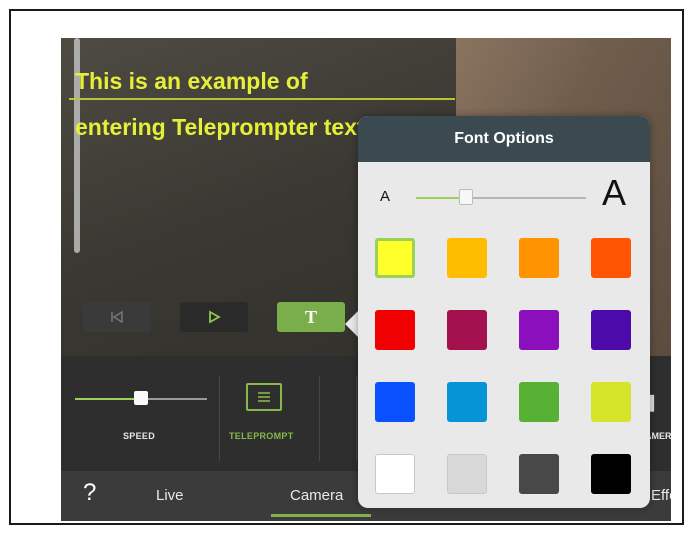  Describe the element at coordinates (316, 495) in the screenshot. I see `tab-camera: Camera` at that location.